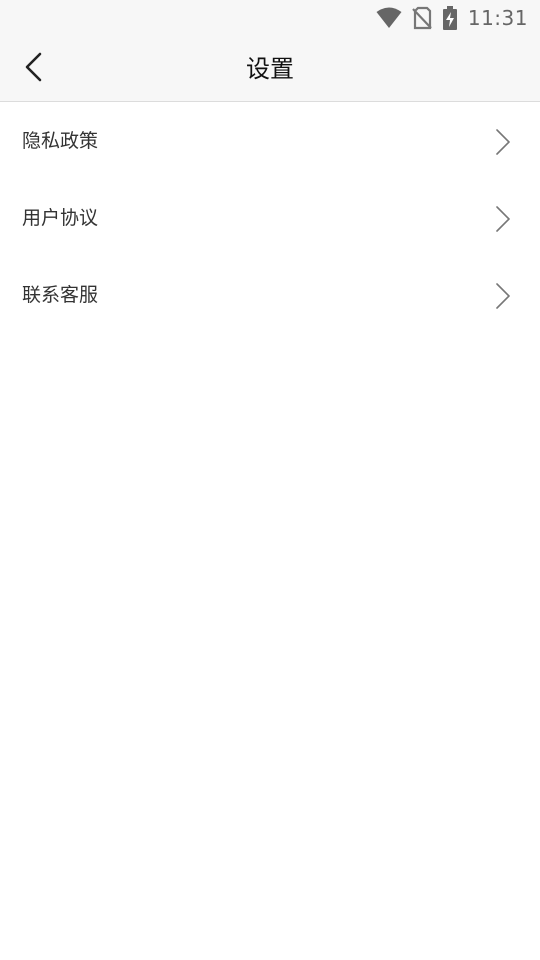  What do you see at coordinates (497, 18) in the screenshot?
I see `status-time: 11:31` at bounding box center [497, 18].